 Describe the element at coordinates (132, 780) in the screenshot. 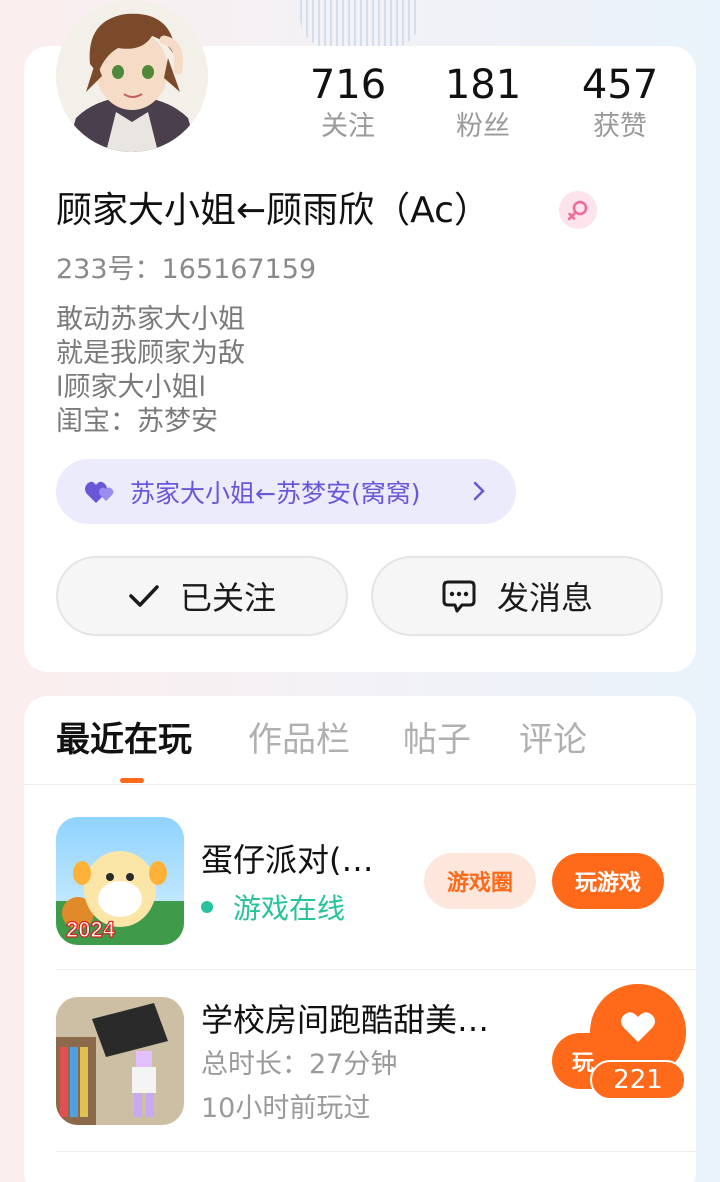

I see `active-tab-indicator` at that location.